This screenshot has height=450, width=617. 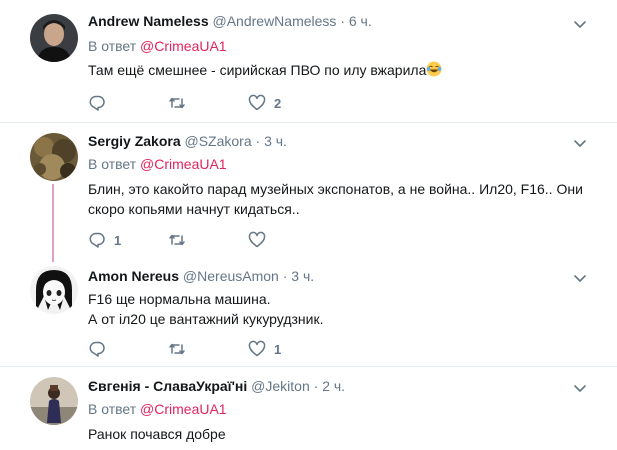 I want to click on like-button, so click(x=261, y=240).